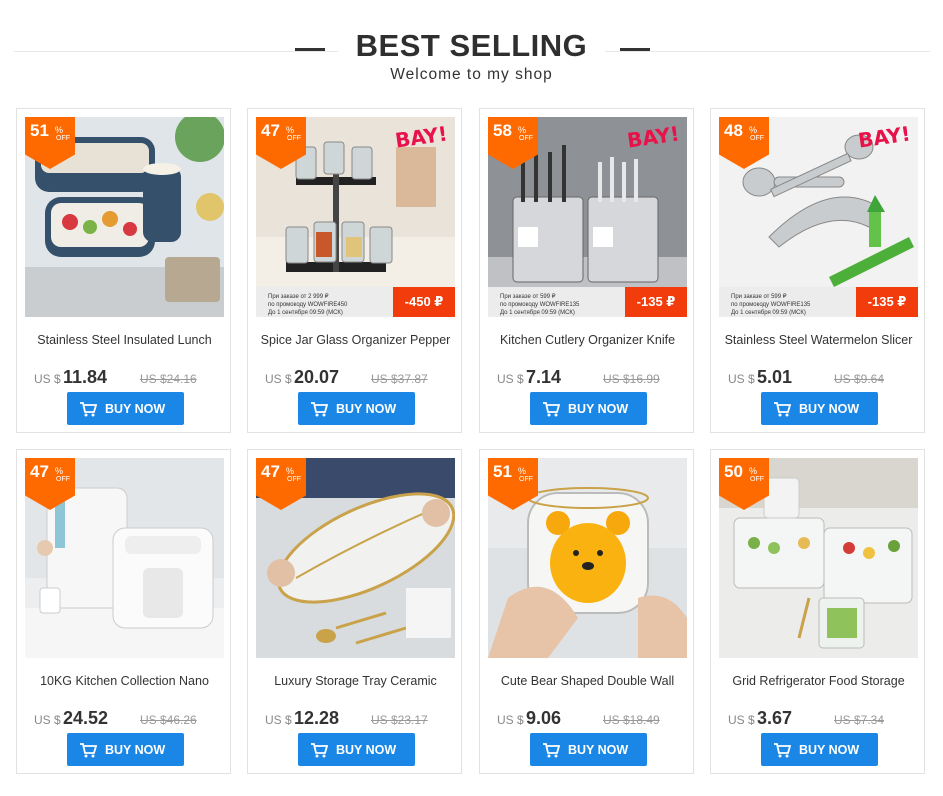  What do you see at coordinates (818, 682) in the screenshot?
I see `product-name: Grid Refrigerator Food Storage` at bounding box center [818, 682].